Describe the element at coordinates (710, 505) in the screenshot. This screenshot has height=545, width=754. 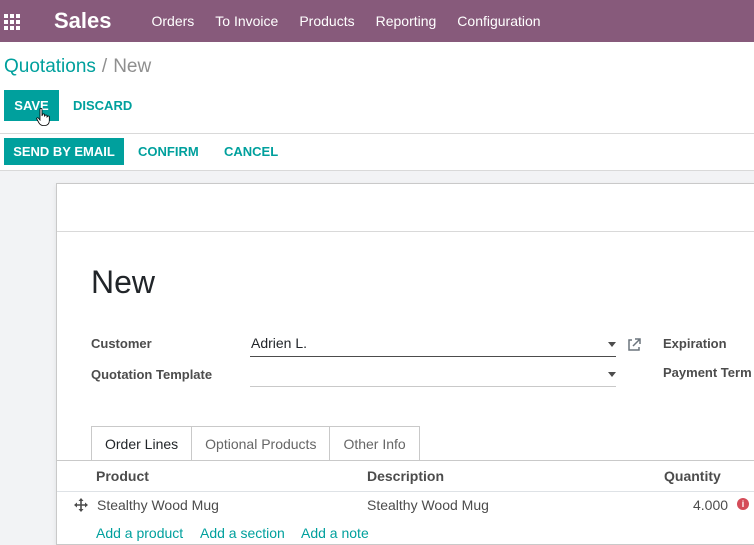
I see `row-quantity: 4.000` at that location.